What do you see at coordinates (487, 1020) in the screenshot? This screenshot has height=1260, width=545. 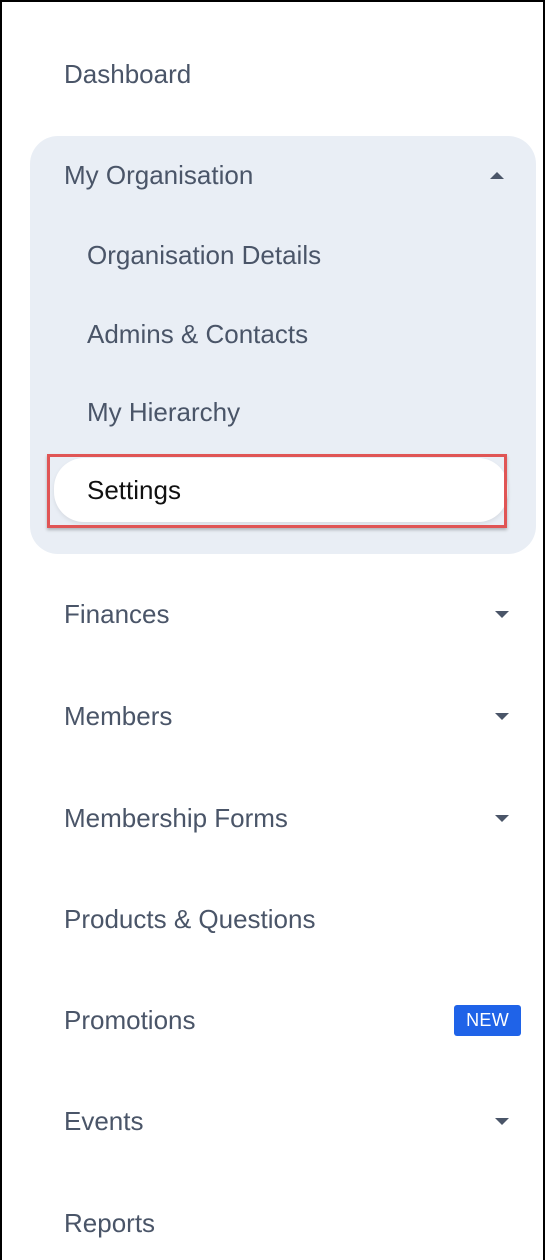 I see `new-badge: NEW` at bounding box center [487, 1020].